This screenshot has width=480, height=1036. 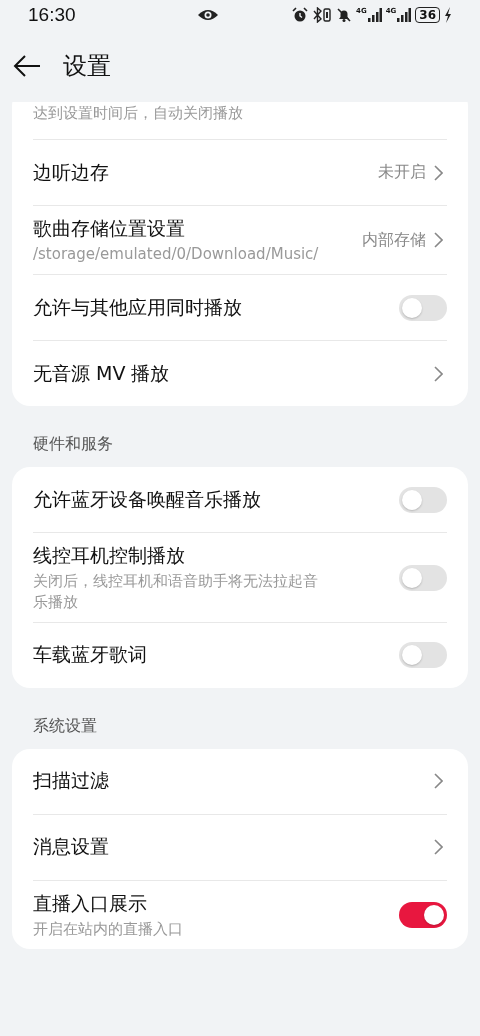 I want to click on setting-description: /storage/emulated/0/Download/Music/, so click(x=176, y=254).